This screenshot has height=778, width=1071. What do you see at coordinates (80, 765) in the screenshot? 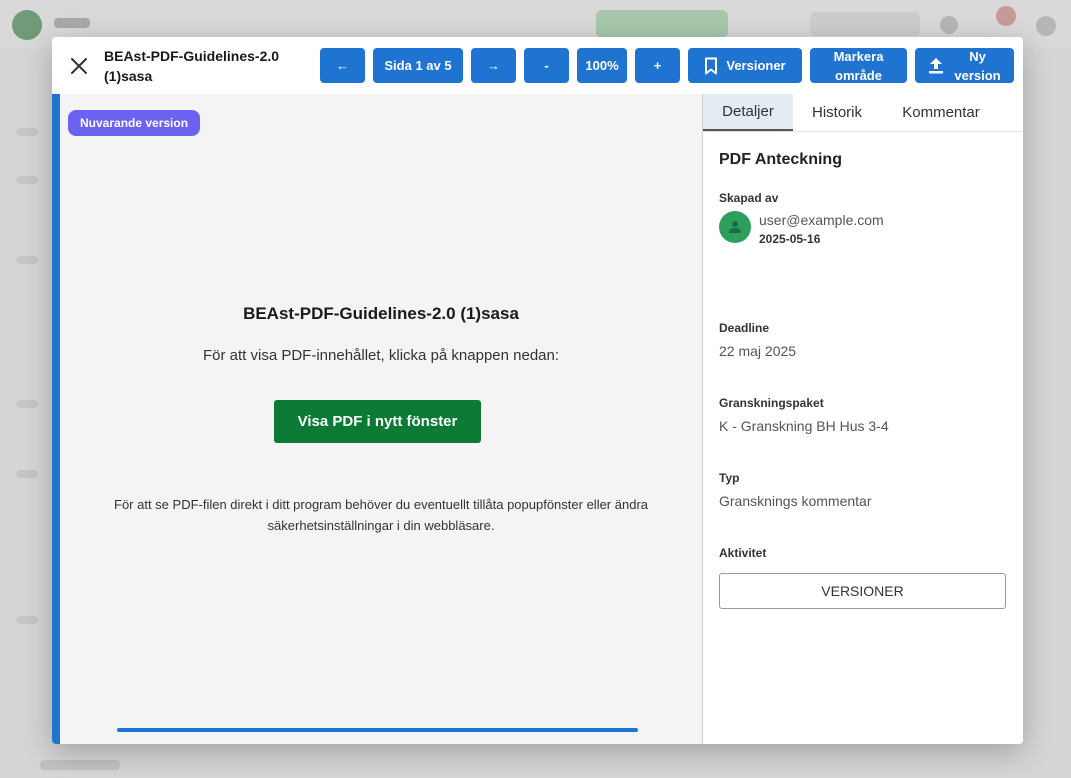
I see `background-footer` at bounding box center [80, 765].